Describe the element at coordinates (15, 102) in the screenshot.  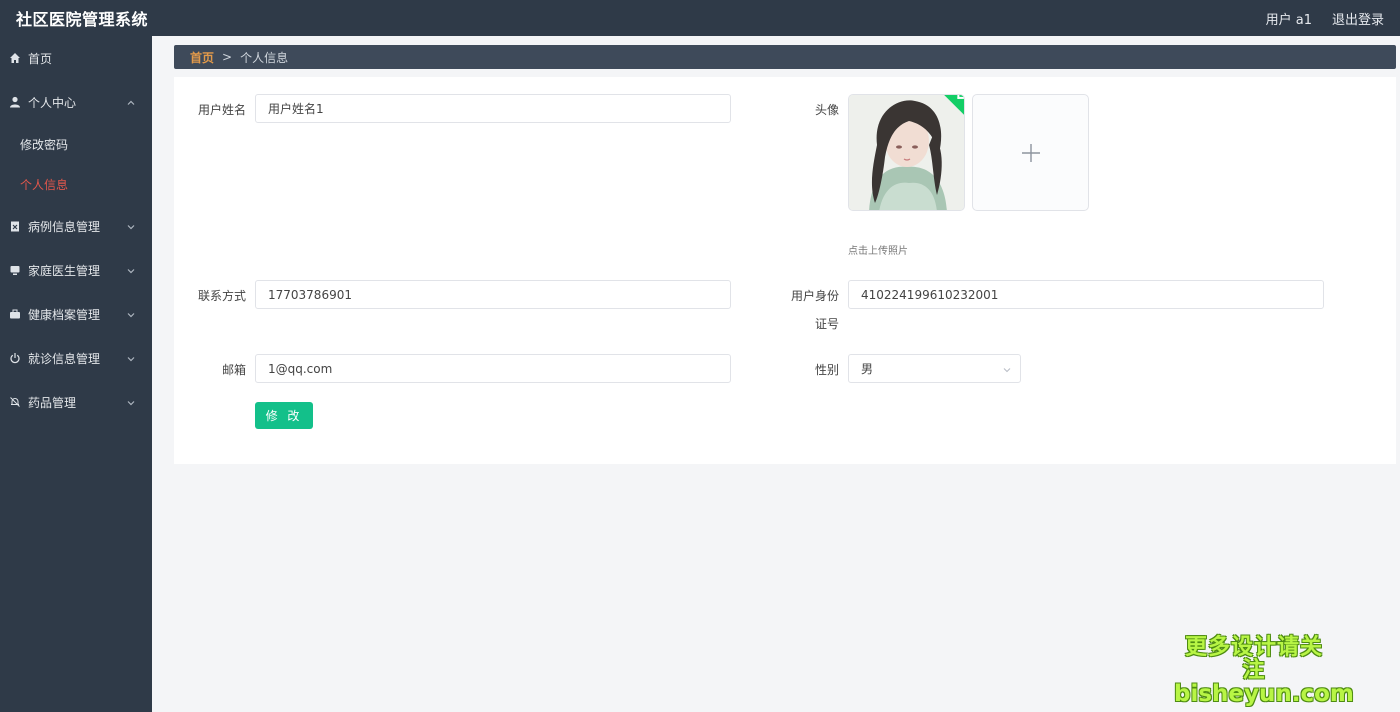
I see `user-icon` at that location.